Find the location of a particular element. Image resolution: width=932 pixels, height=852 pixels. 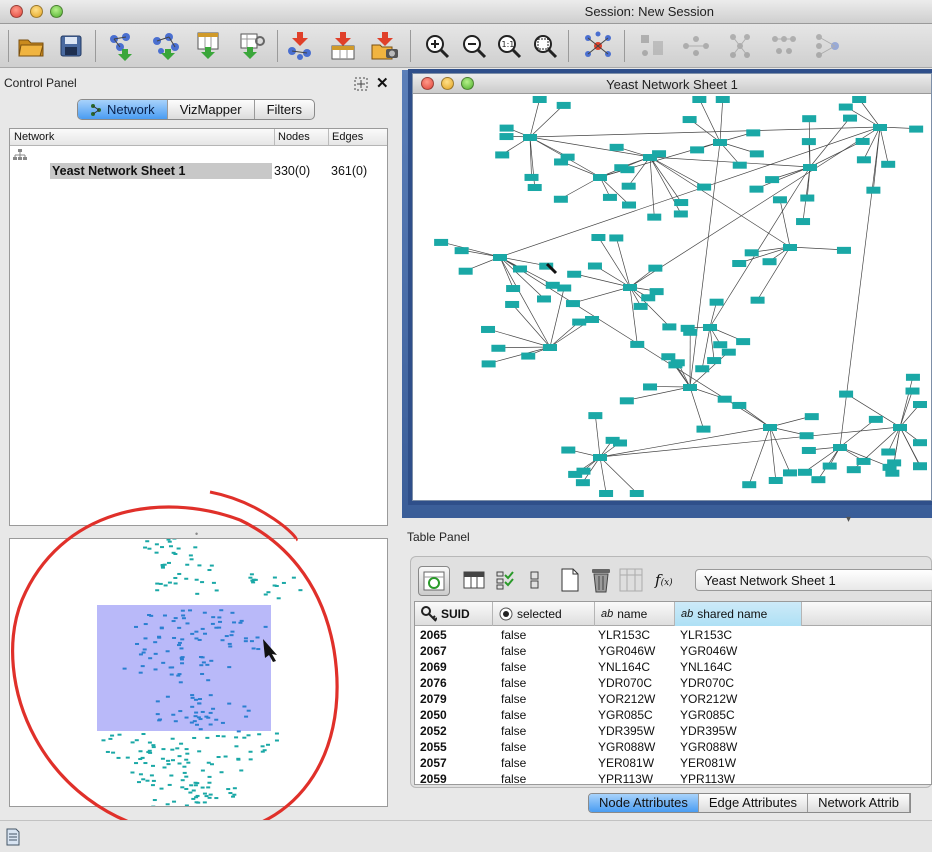

tab-network: Network is located at coordinates (123, 109).